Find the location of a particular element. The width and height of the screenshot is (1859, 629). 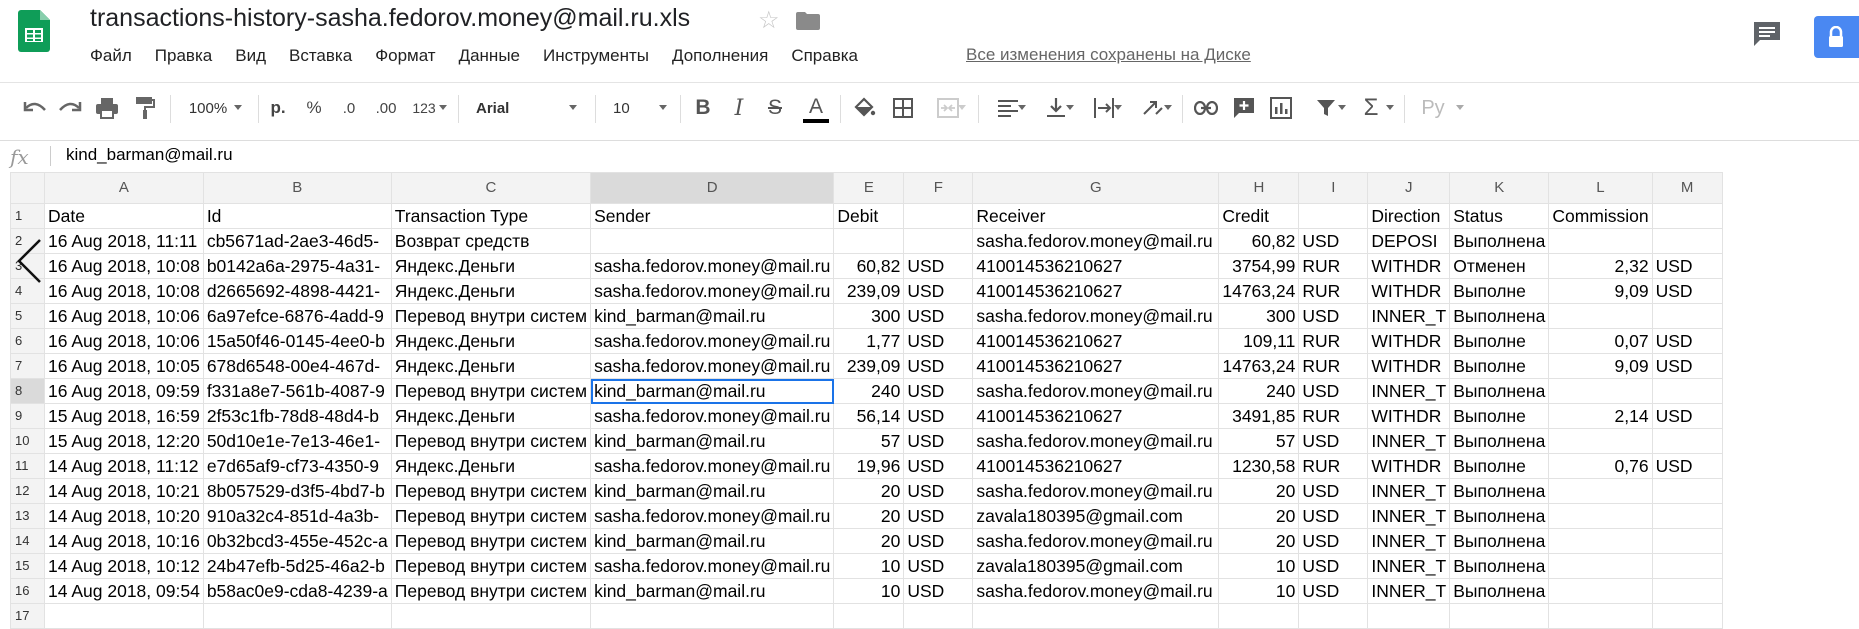

cell-j5: INNER_T is located at coordinates (1409, 316).